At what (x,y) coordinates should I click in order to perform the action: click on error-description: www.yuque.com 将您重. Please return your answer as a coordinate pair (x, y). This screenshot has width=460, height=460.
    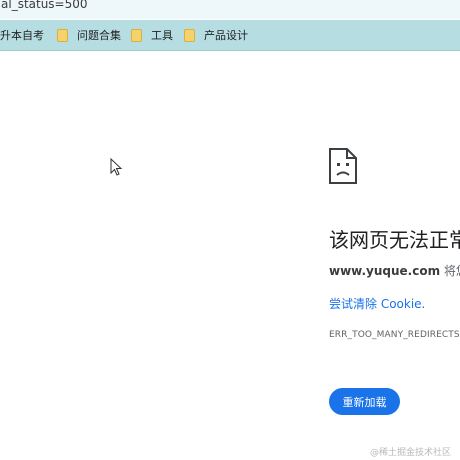
    Looking at the image, I should click on (394, 270).